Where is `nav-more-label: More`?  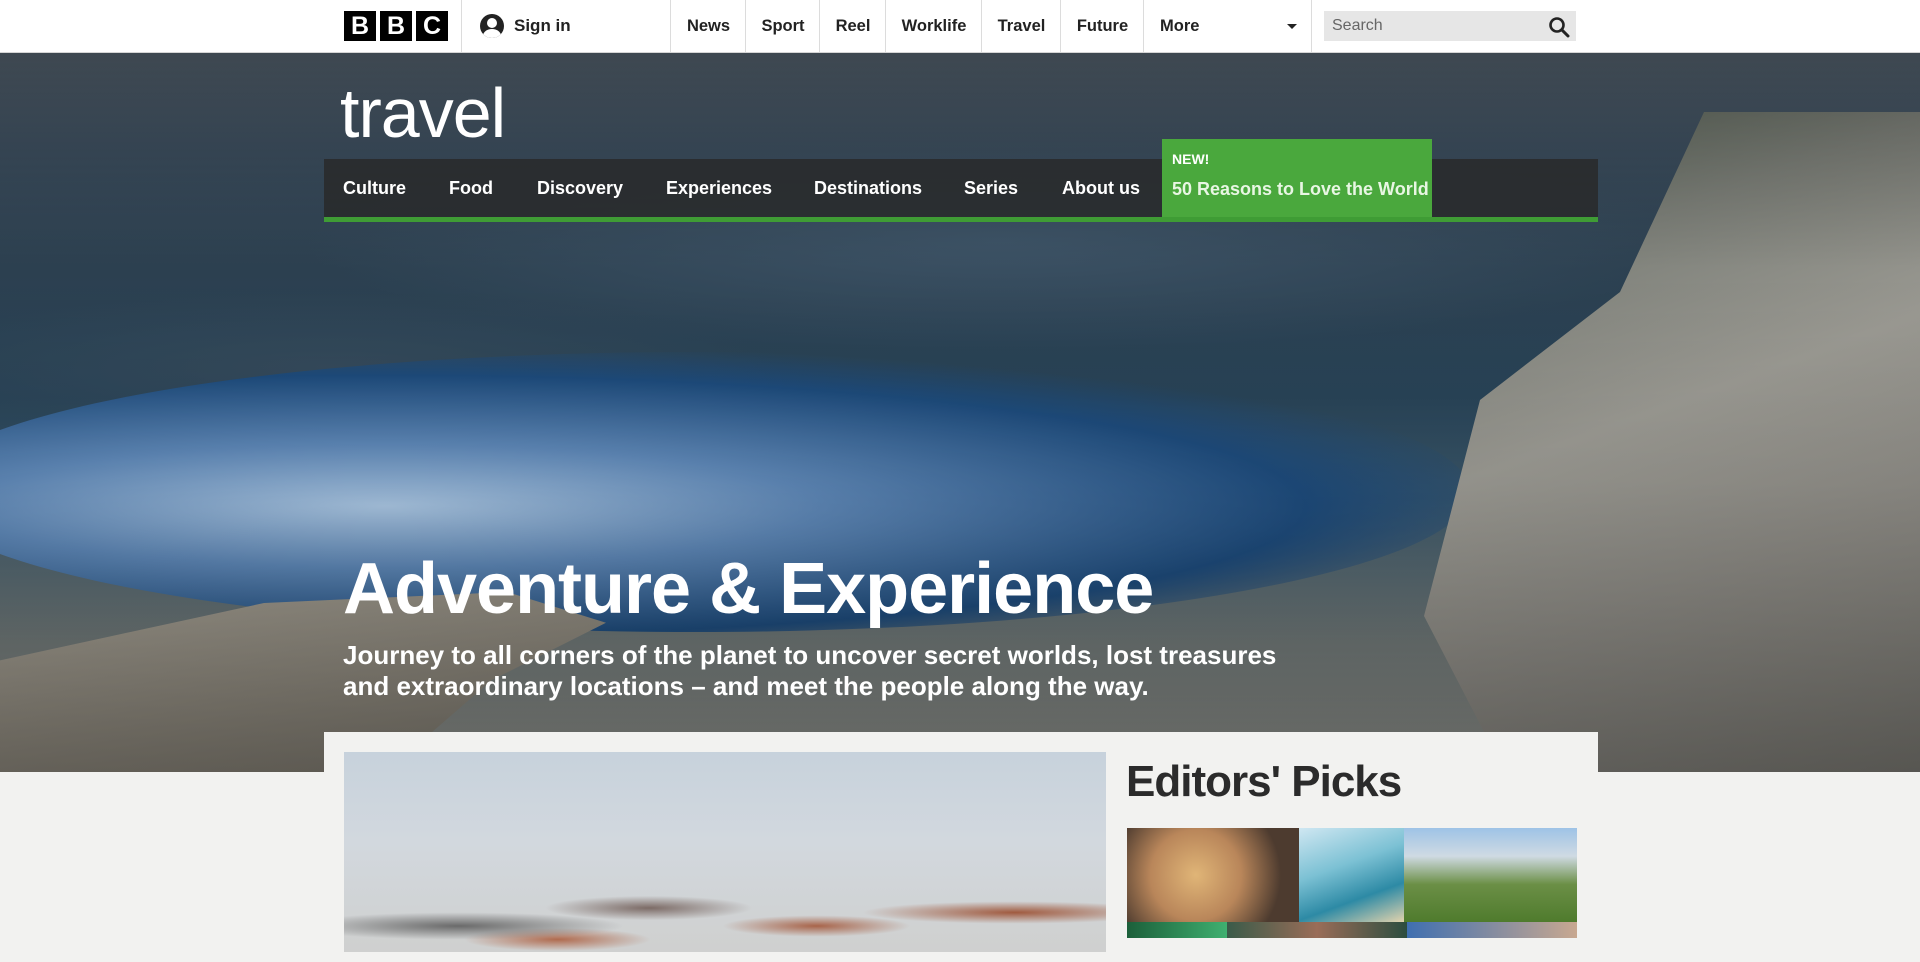
nav-more-label: More is located at coordinates (1180, 25).